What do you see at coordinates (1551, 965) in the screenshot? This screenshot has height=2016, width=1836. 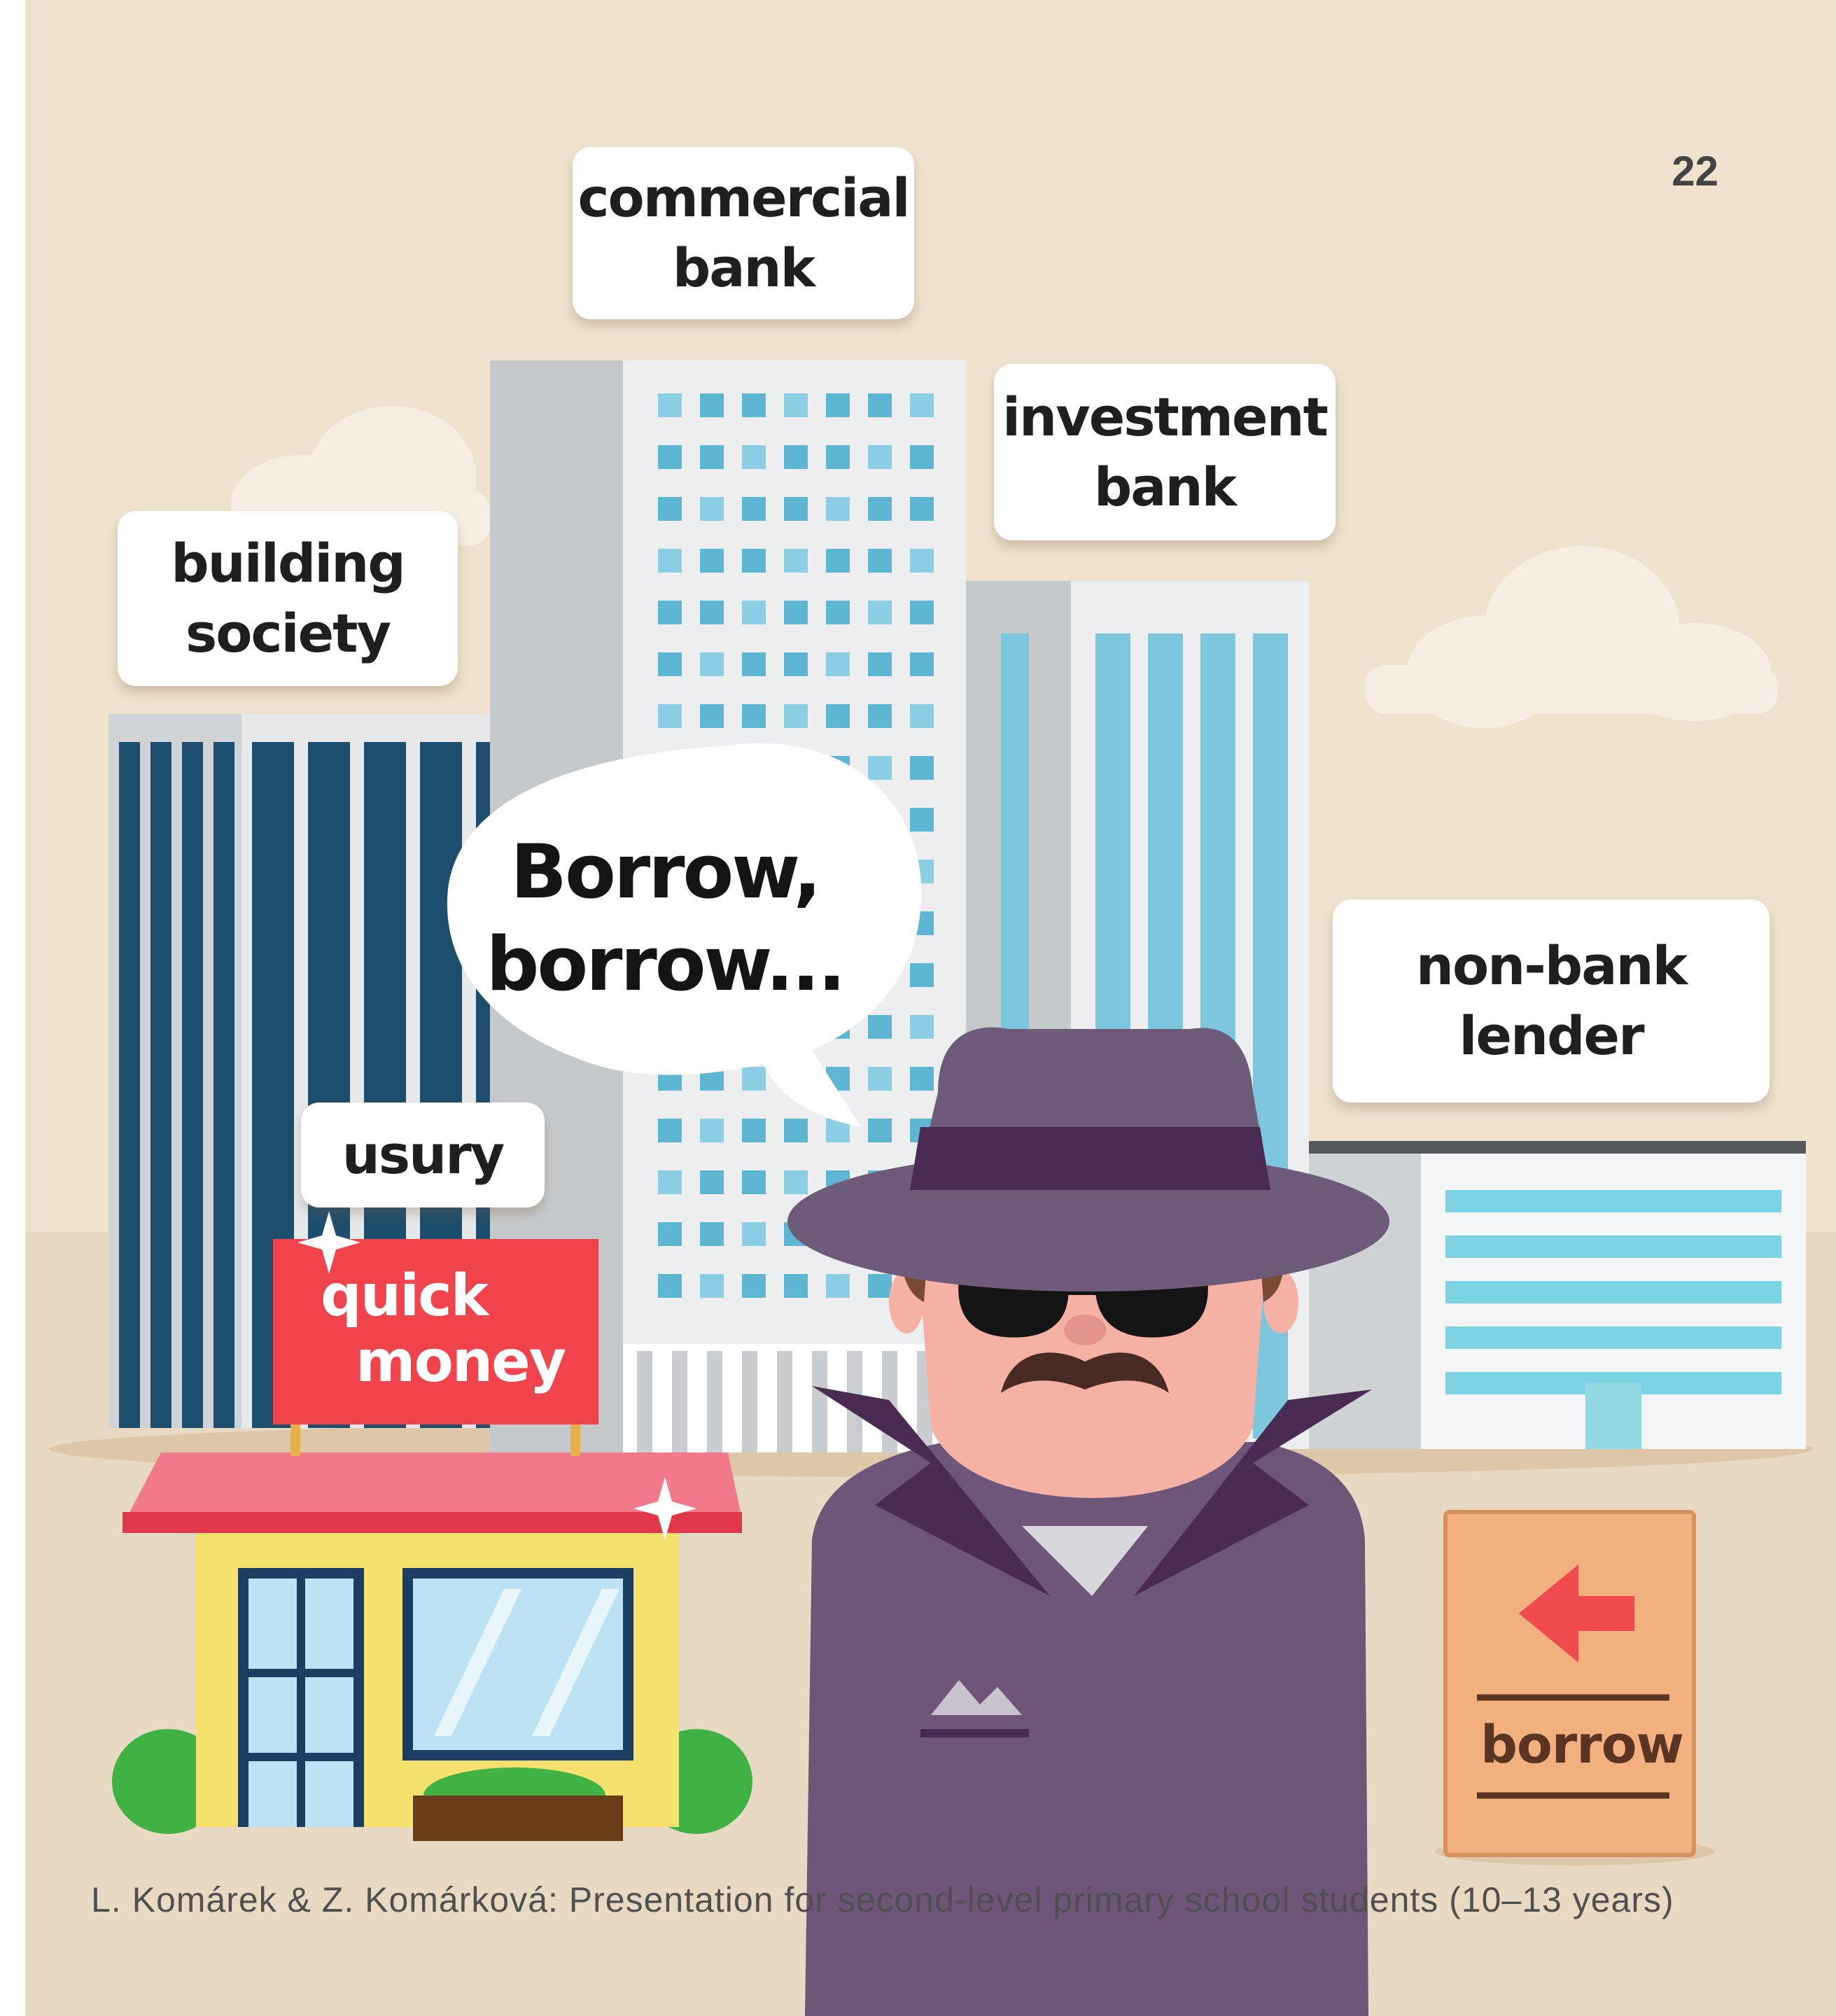 I see `label-non-bank-lender-line1: non-bank` at bounding box center [1551, 965].